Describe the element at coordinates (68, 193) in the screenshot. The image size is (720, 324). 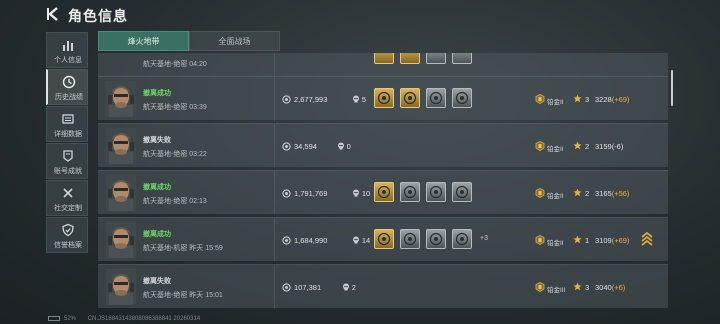
I see `social-icon` at that location.